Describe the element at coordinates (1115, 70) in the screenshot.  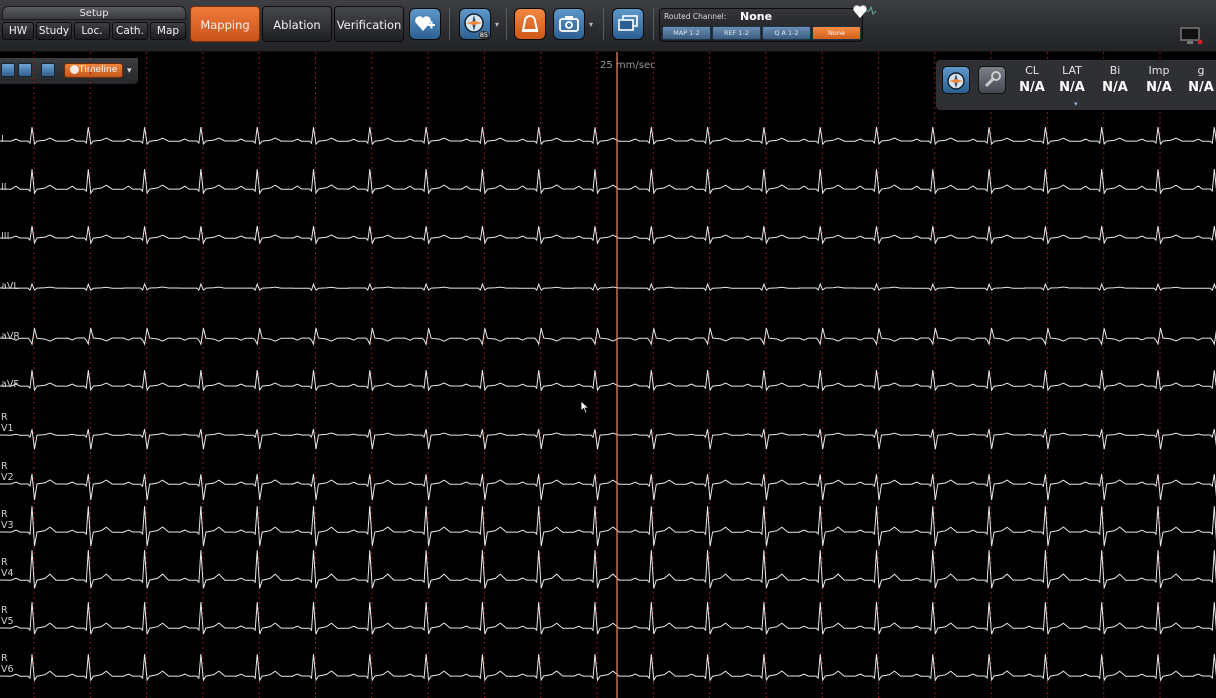
I see `bipolar-label: Bi` at that location.